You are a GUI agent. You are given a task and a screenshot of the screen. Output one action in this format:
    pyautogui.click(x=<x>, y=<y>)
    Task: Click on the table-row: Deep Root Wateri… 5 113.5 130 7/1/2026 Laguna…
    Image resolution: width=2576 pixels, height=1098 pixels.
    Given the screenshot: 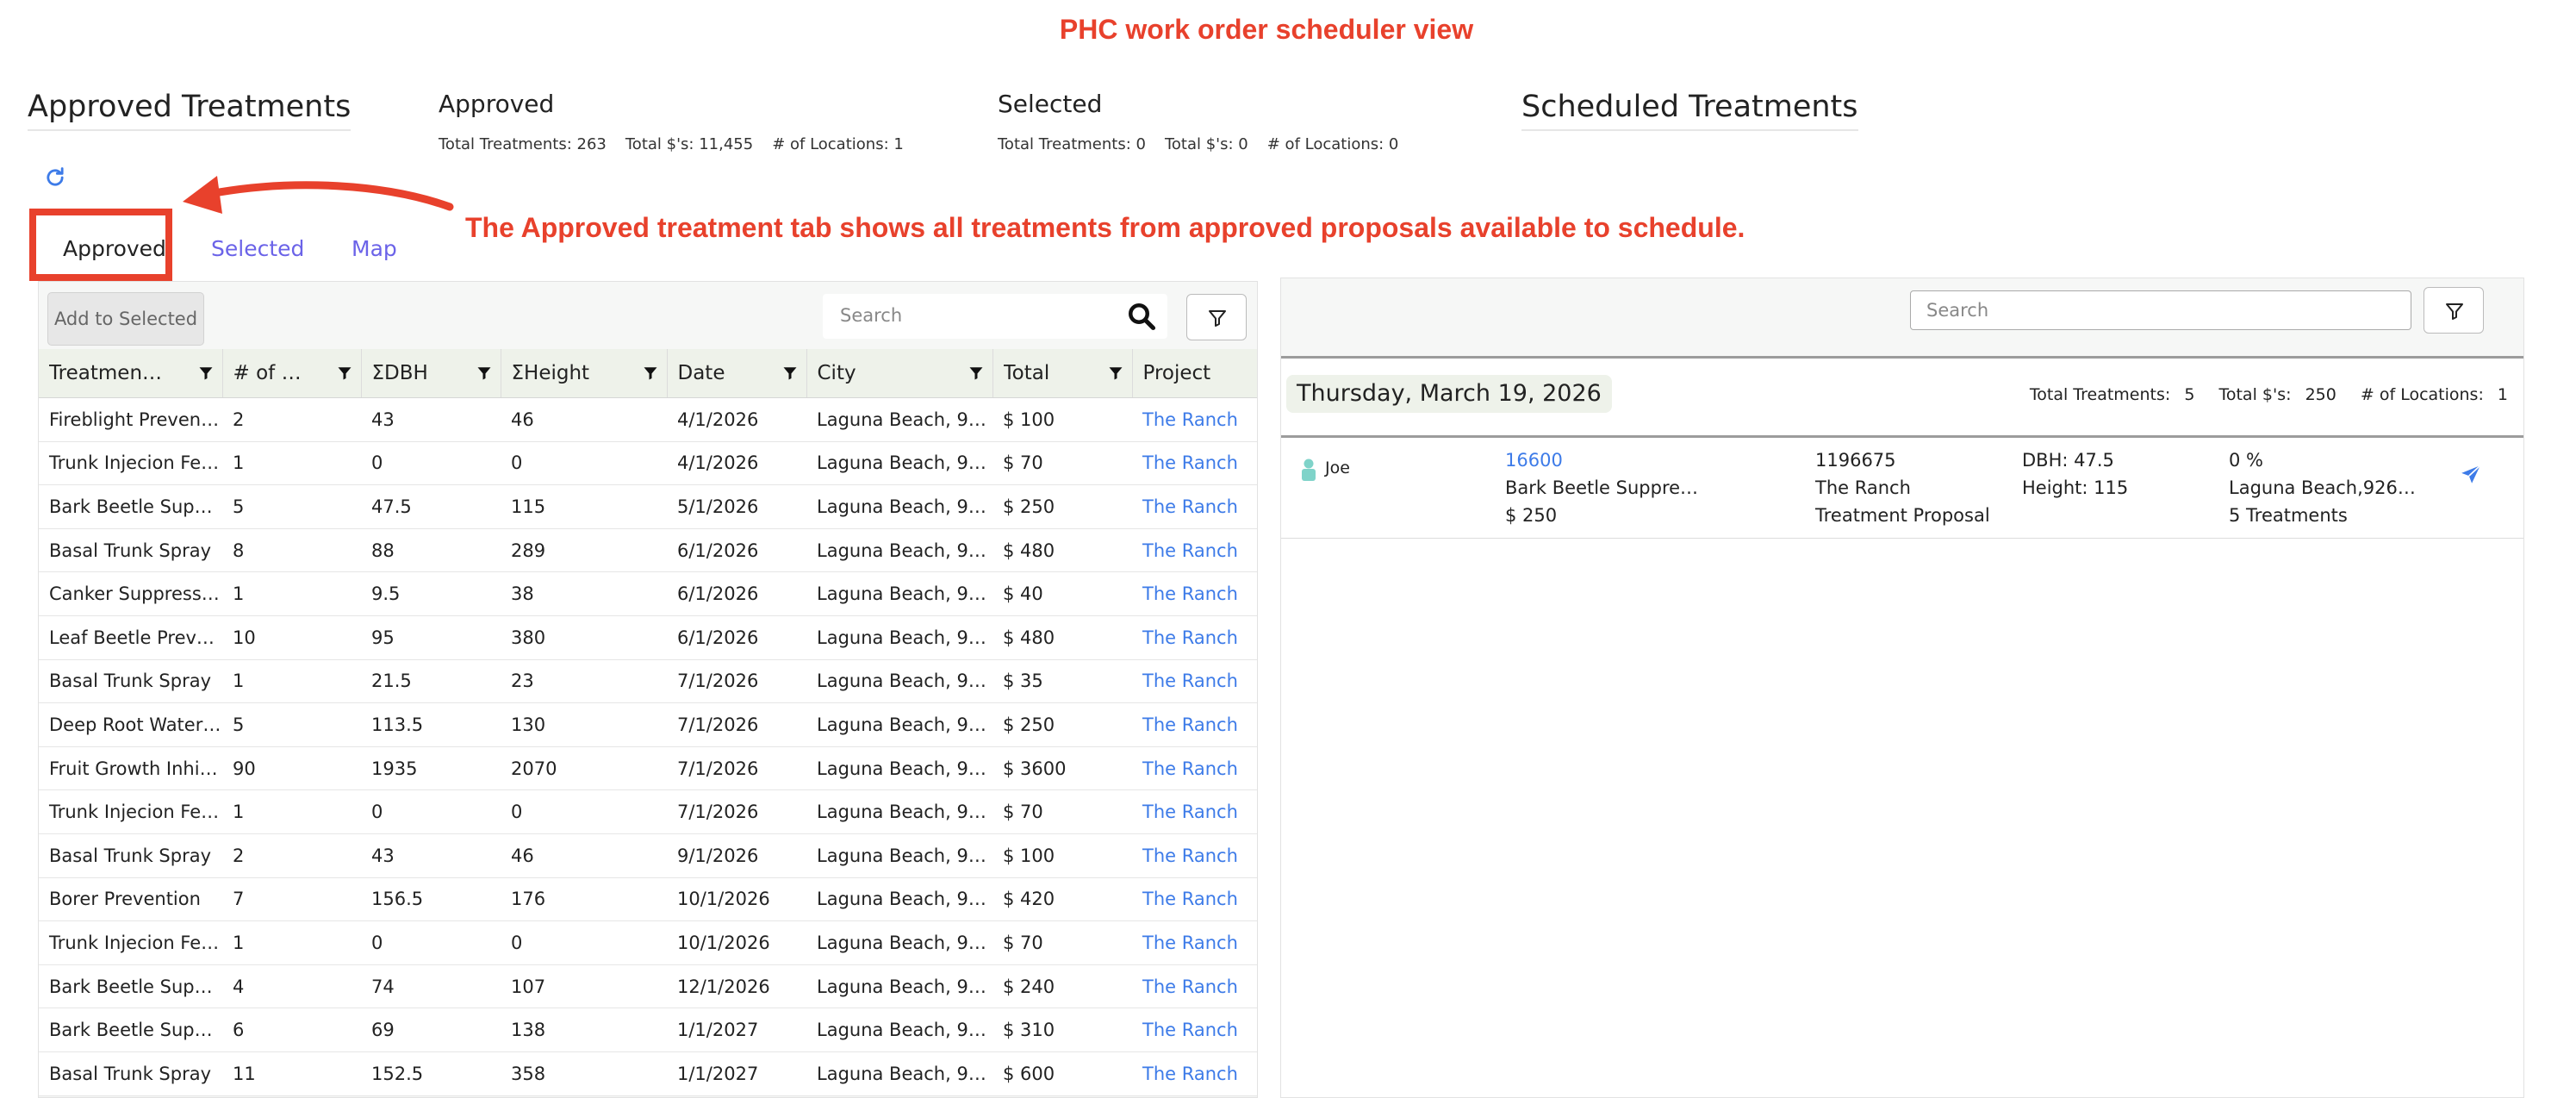 What is the action you would take?
    pyautogui.click(x=648, y=724)
    